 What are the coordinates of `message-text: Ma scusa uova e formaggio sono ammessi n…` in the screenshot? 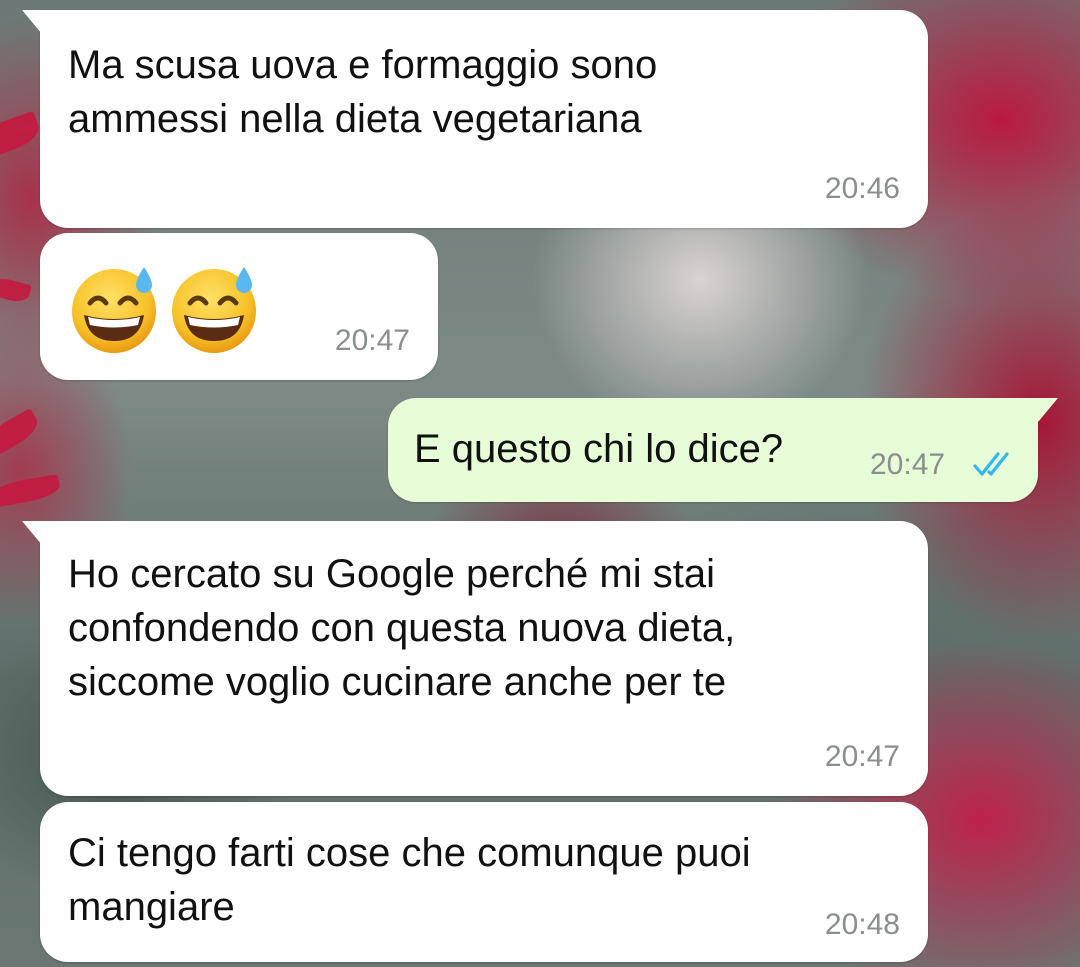 It's located at (363, 92).